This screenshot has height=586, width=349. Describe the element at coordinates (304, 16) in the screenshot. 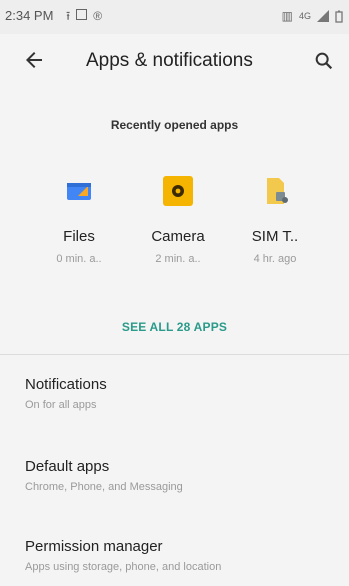

I see `network-type: 4G` at that location.